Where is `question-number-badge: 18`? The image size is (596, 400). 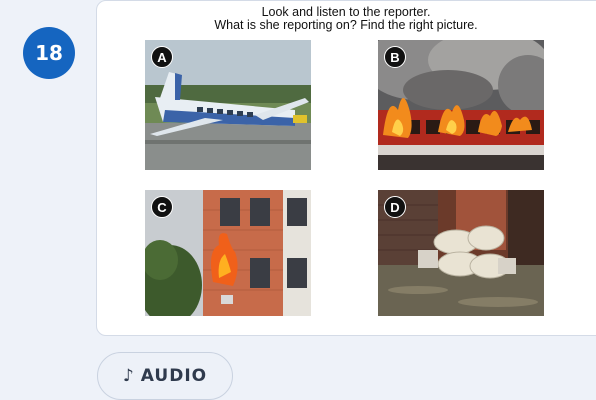 question-number-badge: 18 is located at coordinates (49, 53).